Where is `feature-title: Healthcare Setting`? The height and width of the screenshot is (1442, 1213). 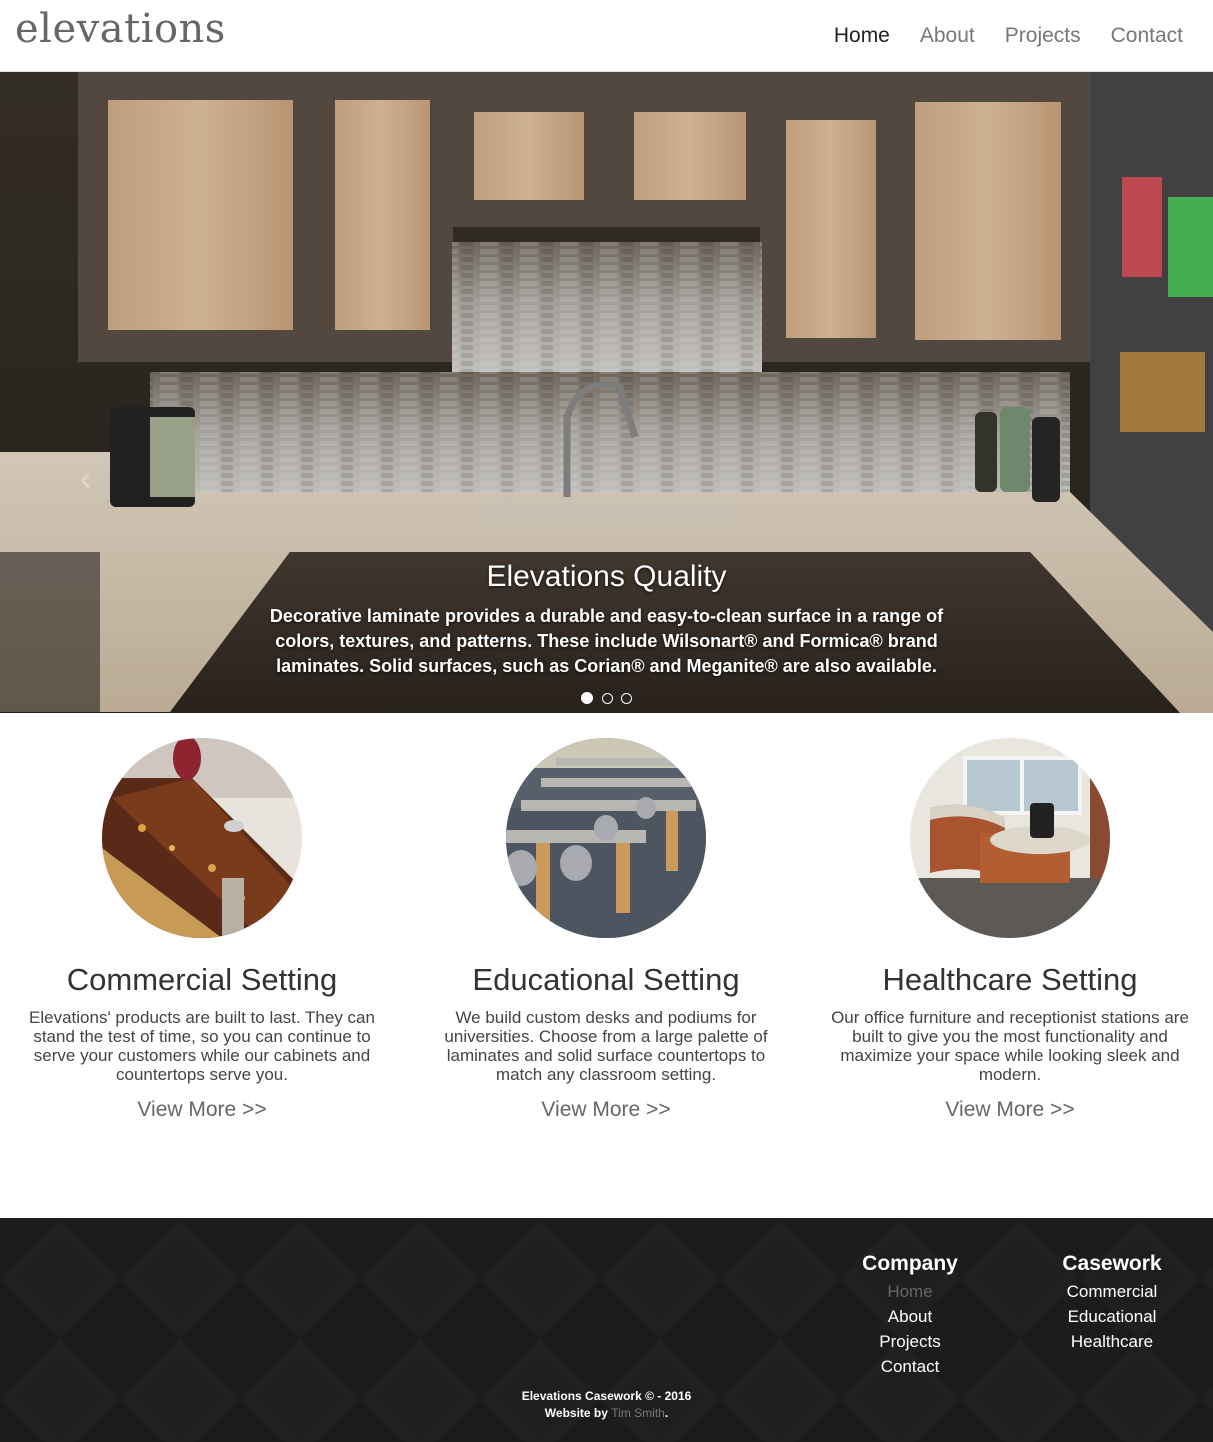 feature-title: Healthcare Setting is located at coordinates (1010, 979).